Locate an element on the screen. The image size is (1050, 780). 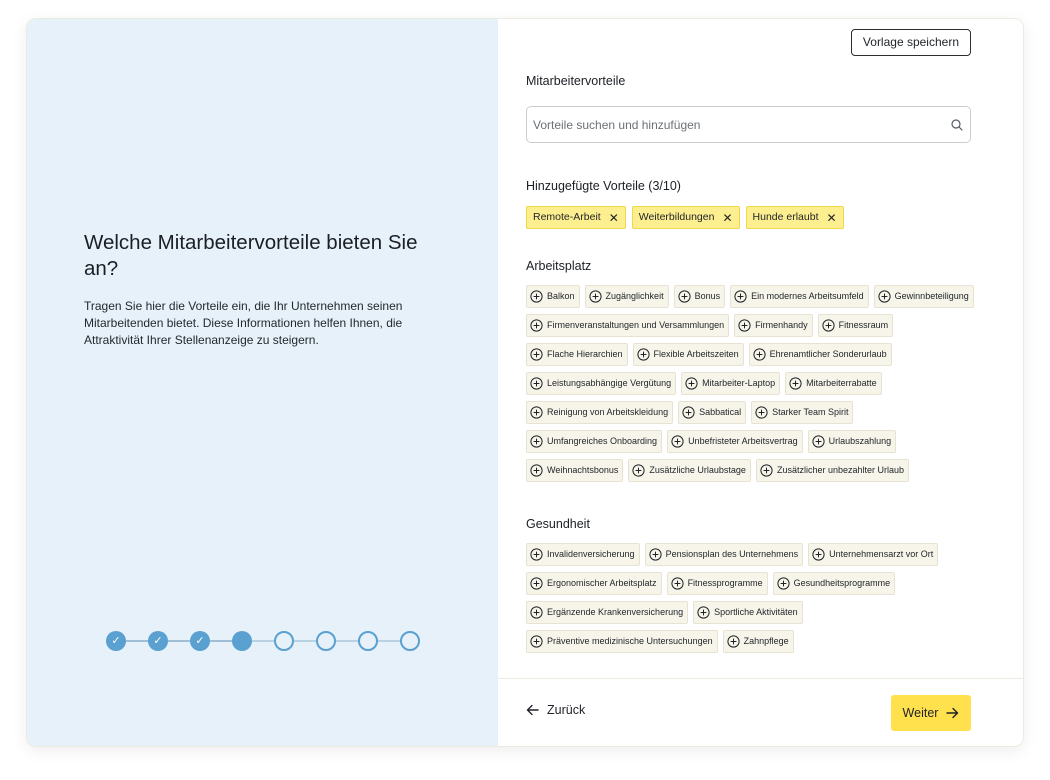
benefit-chip: Mitarbeiterrabatte is located at coordinates (833, 383).